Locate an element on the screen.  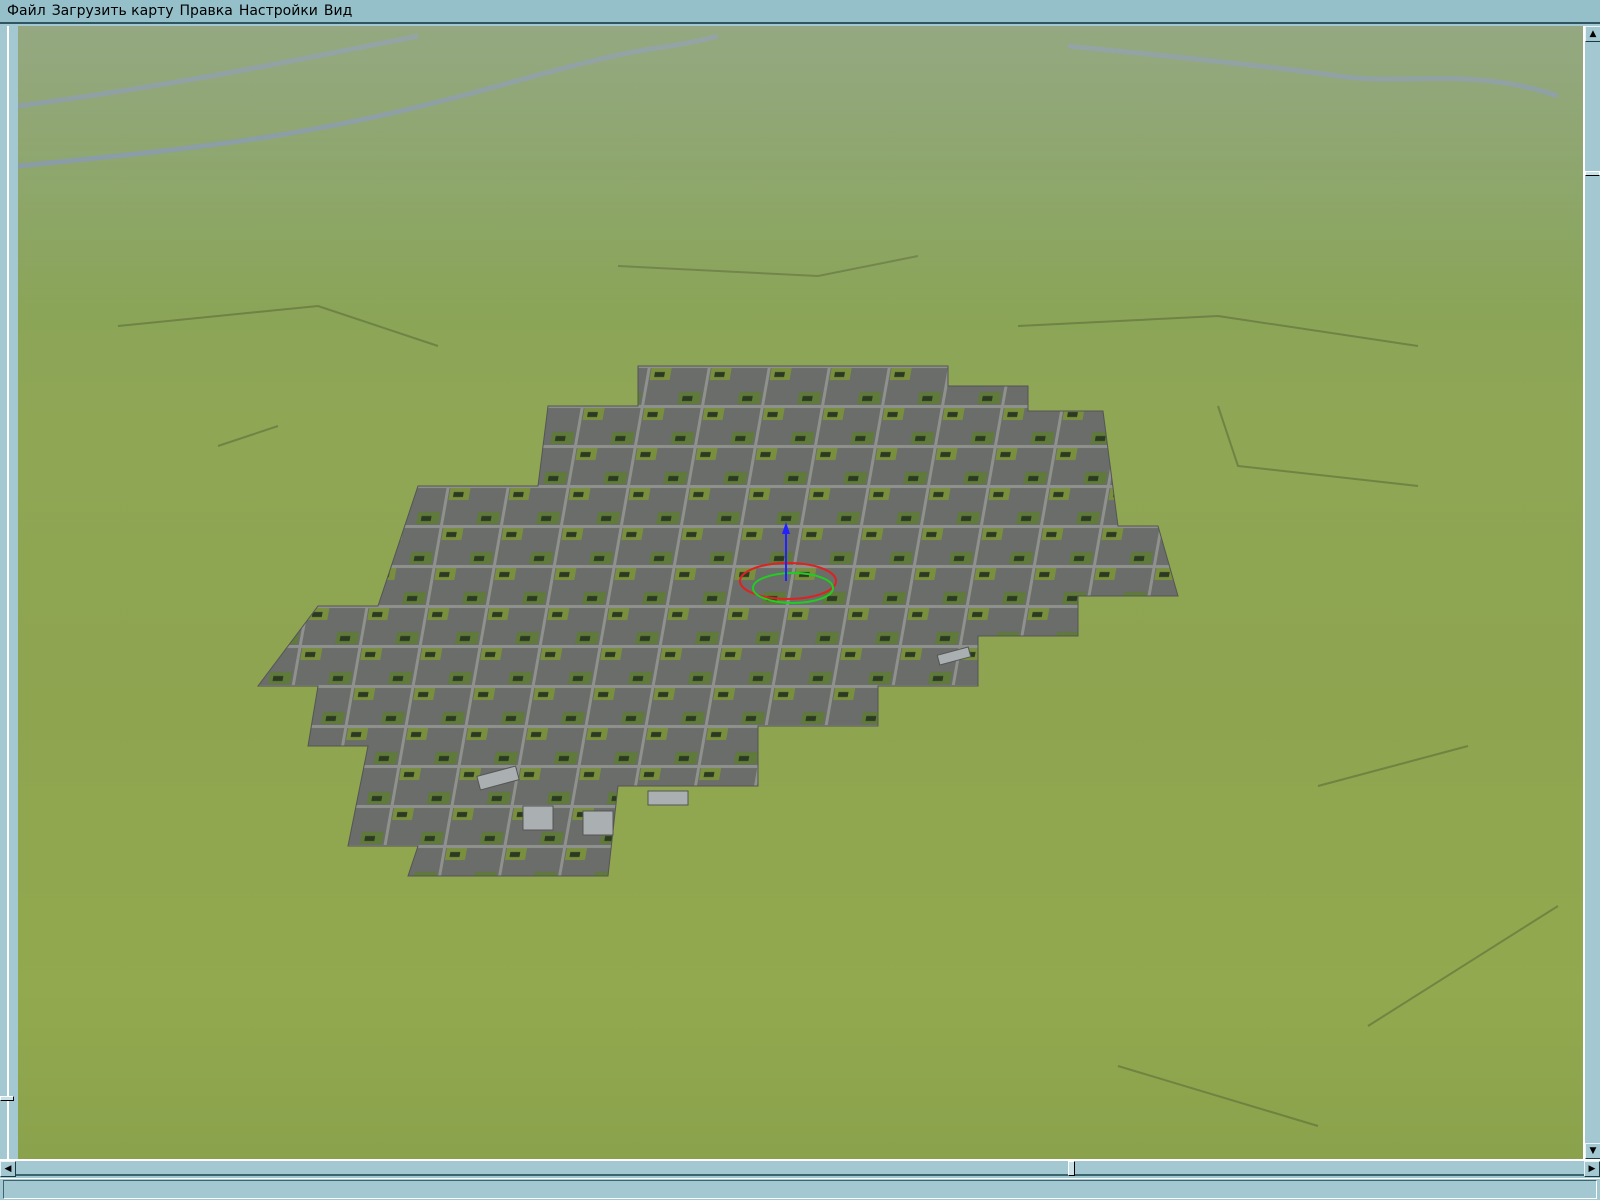
scroll-left-button: ◀ is located at coordinates (8, 1169).